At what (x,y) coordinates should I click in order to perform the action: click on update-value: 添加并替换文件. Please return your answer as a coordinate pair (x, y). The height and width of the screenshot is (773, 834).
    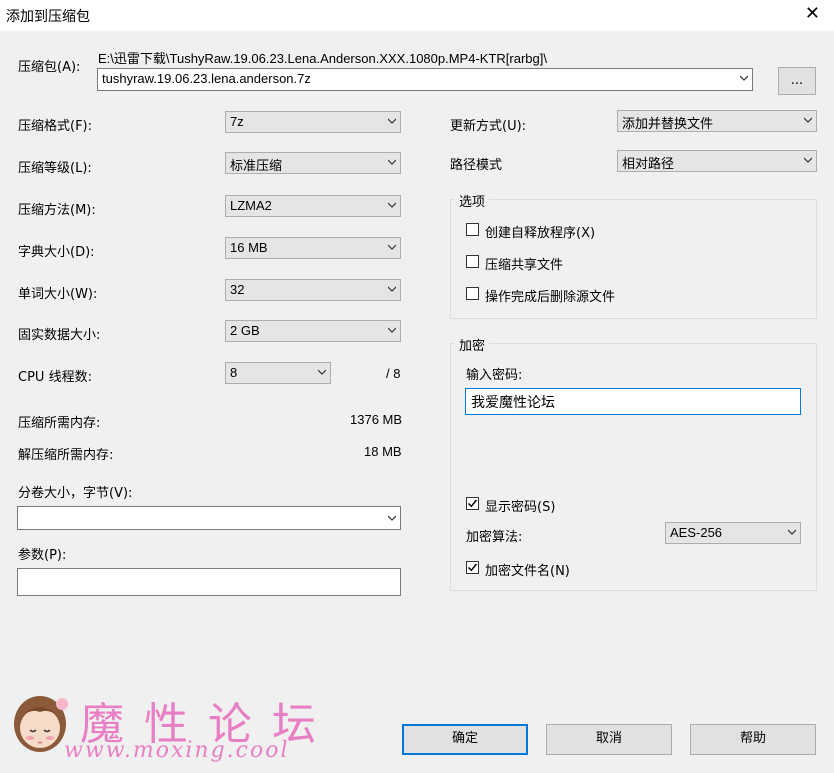
    Looking at the image, I should click on (668, 123).